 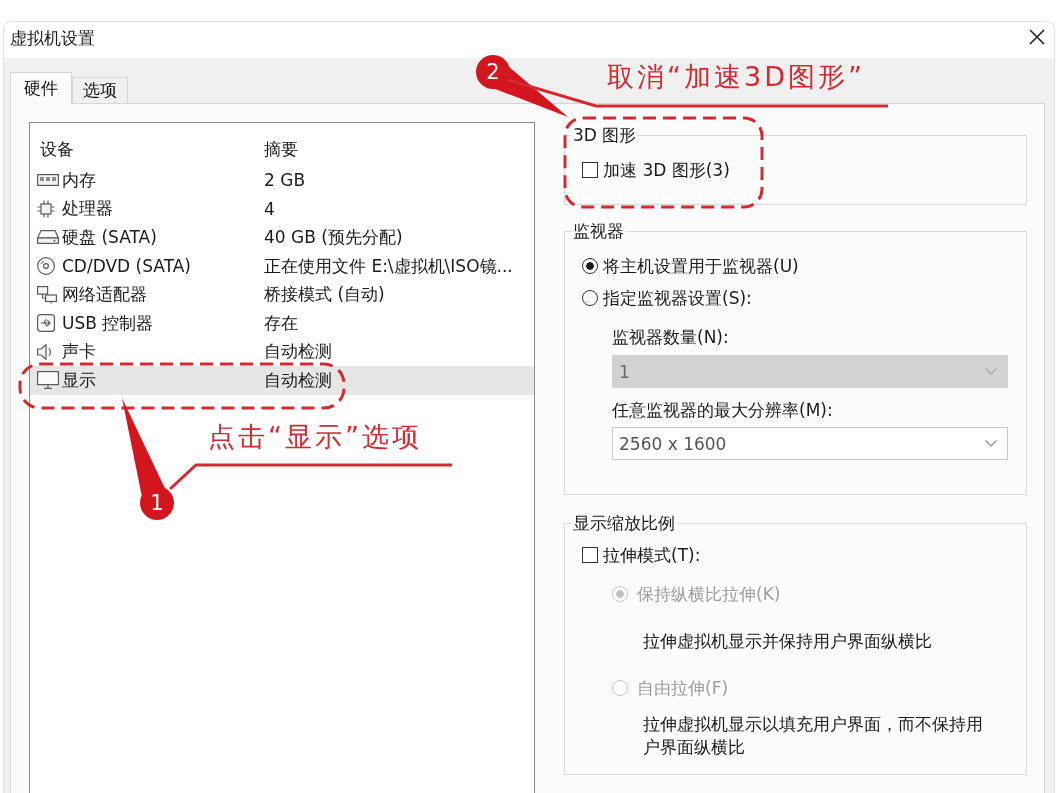 I want to click on device-summary: 桥接模式 (自动), so click(x=325, y=295).